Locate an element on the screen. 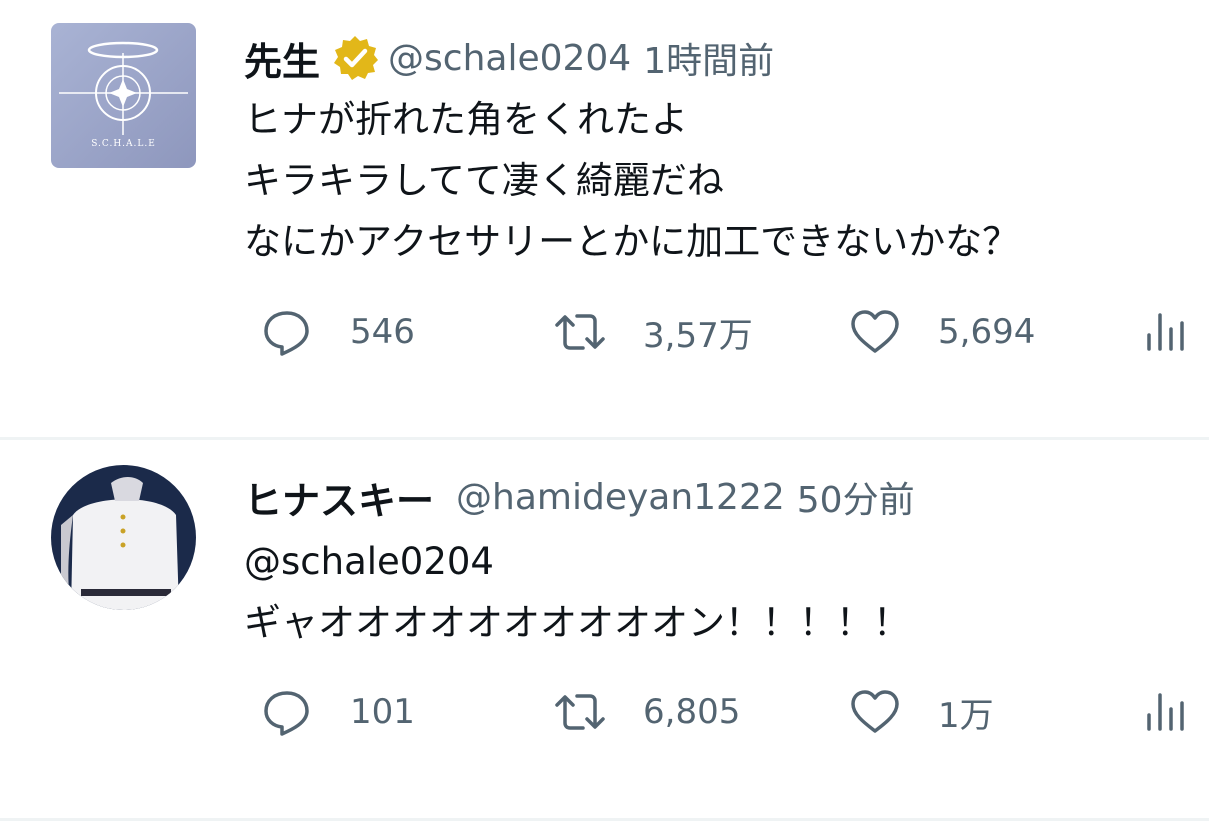  reply-count: 546 is located at coordinates (382, 332).